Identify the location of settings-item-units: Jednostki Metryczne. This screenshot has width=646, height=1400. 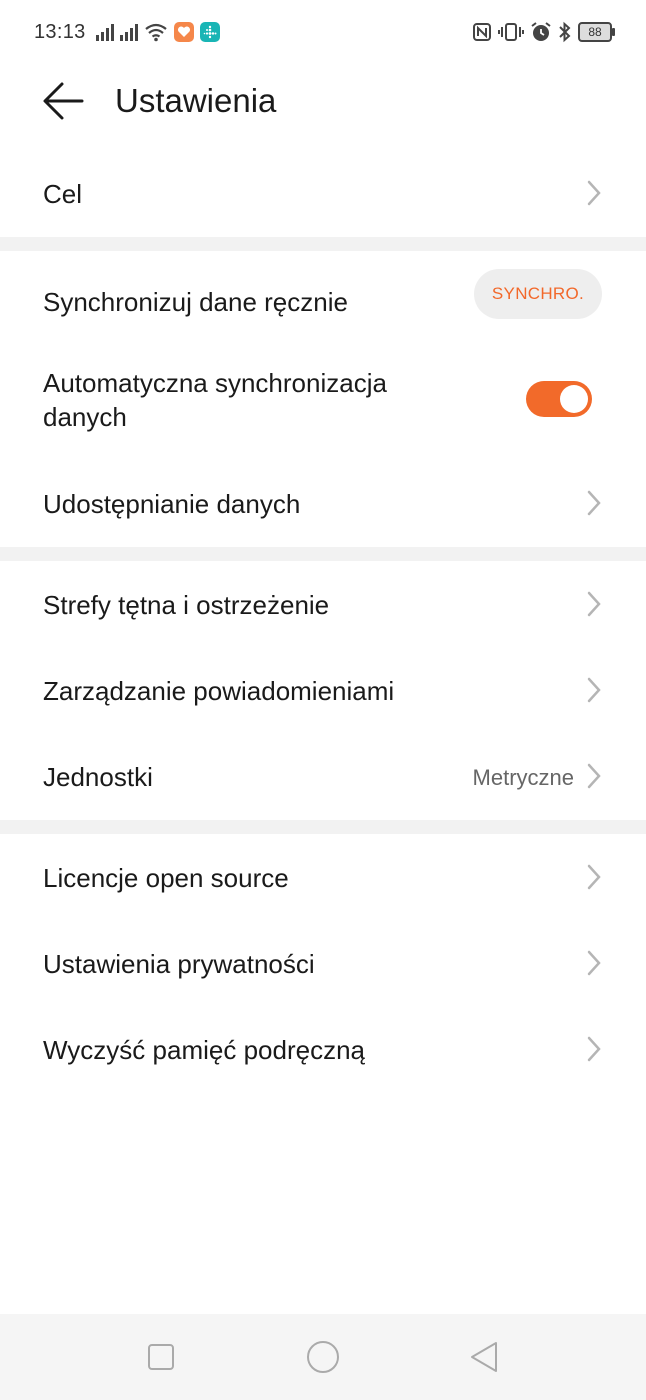
(323, 776).